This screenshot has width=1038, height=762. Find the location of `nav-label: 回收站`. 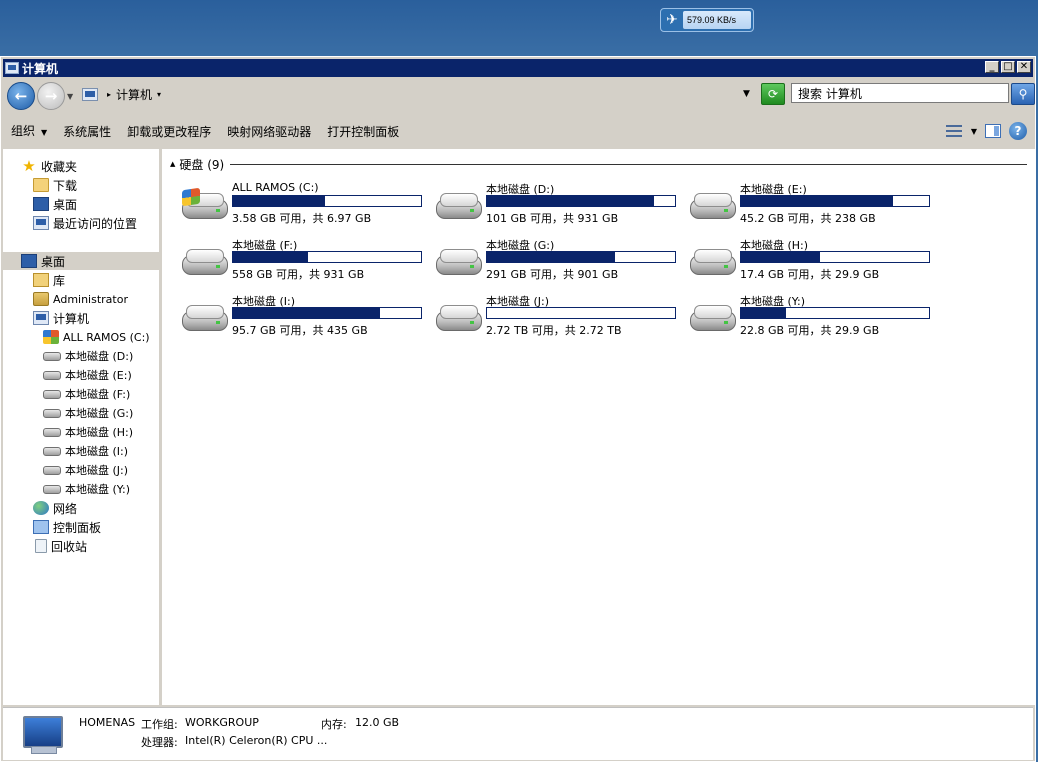

nav-label: 回收站 is located at coordinates (69, 546).